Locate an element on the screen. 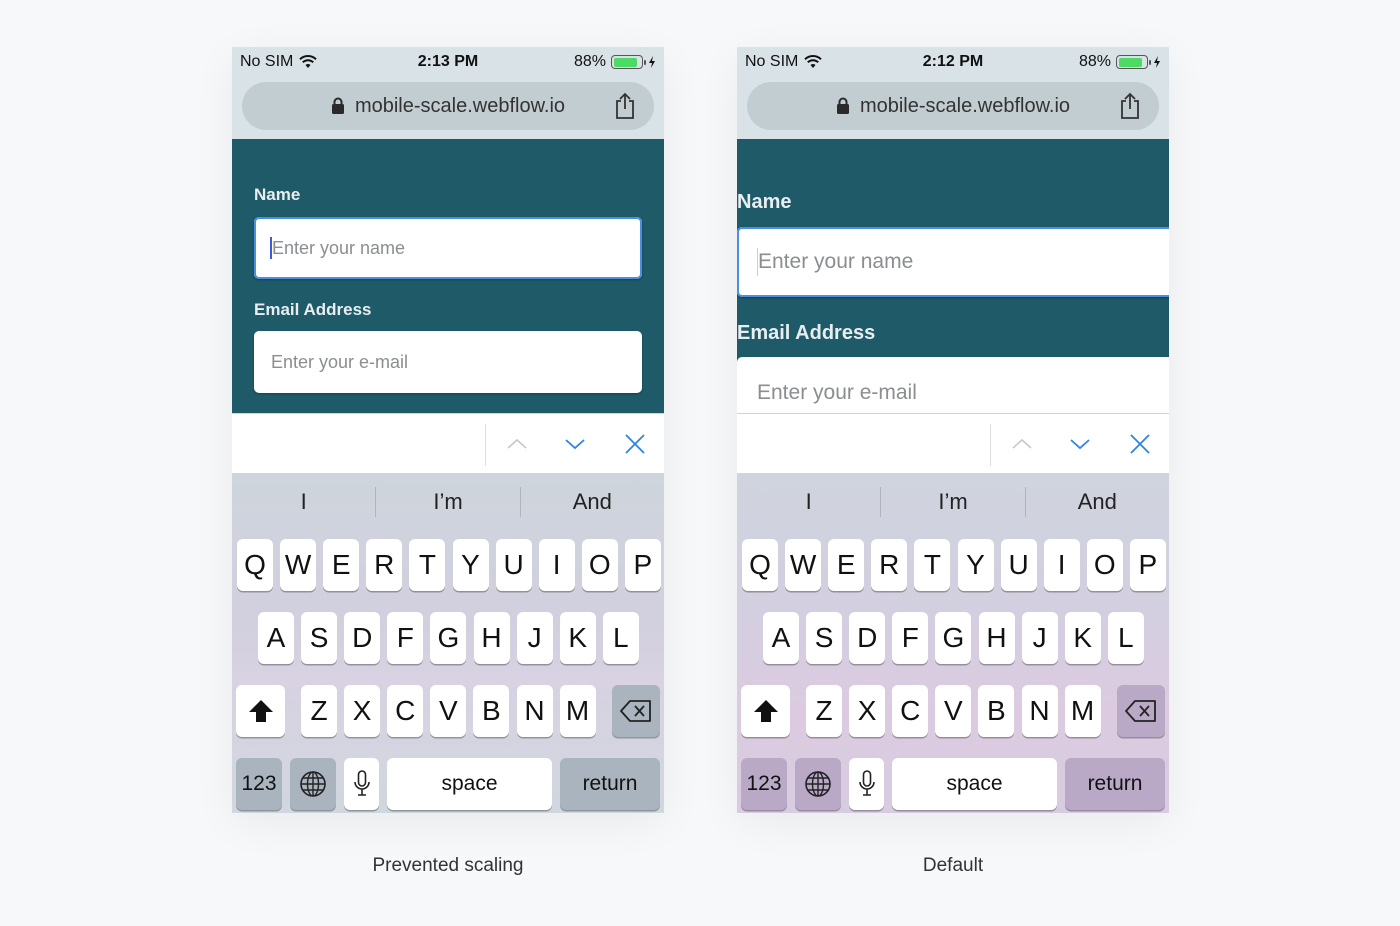  backspace-icon is located at coordinates (635, 711).